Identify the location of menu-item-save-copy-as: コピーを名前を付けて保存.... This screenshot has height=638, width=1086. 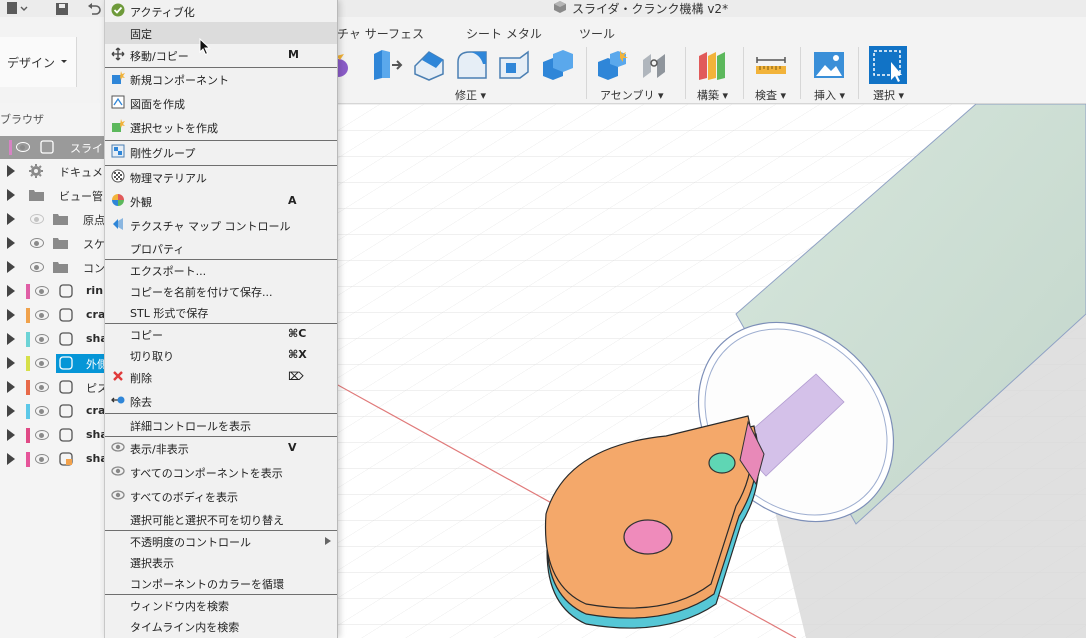
(221, 291).